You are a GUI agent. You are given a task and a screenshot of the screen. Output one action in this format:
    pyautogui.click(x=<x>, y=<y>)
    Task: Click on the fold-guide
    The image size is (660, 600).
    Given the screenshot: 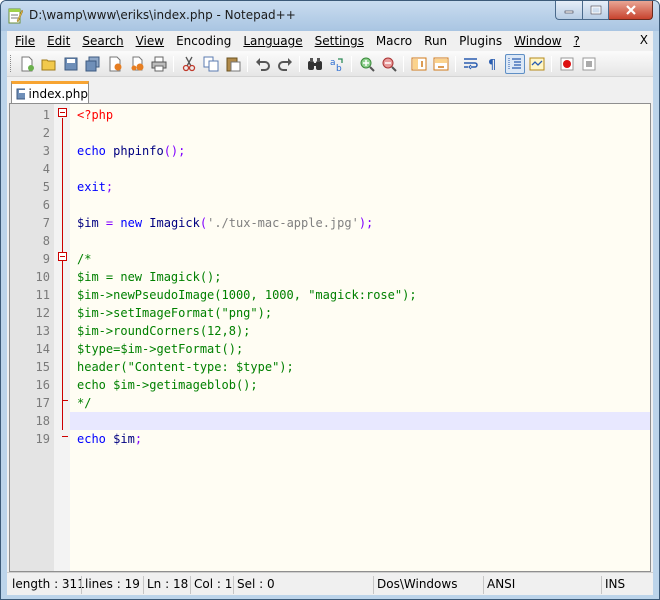 What is the action you would take?
    pyautogui.click(x=62, y=346)
    